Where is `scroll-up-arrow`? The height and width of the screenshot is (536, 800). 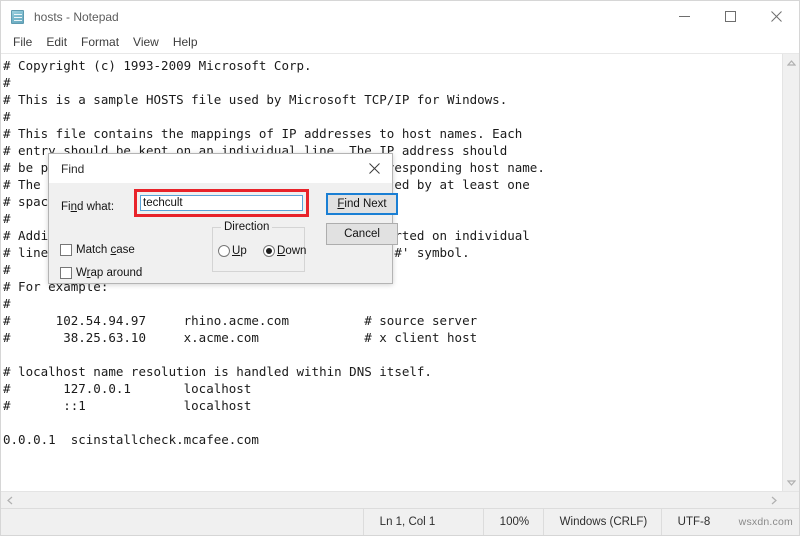
scroll-up-arrow is located at coordinates (791, 62).